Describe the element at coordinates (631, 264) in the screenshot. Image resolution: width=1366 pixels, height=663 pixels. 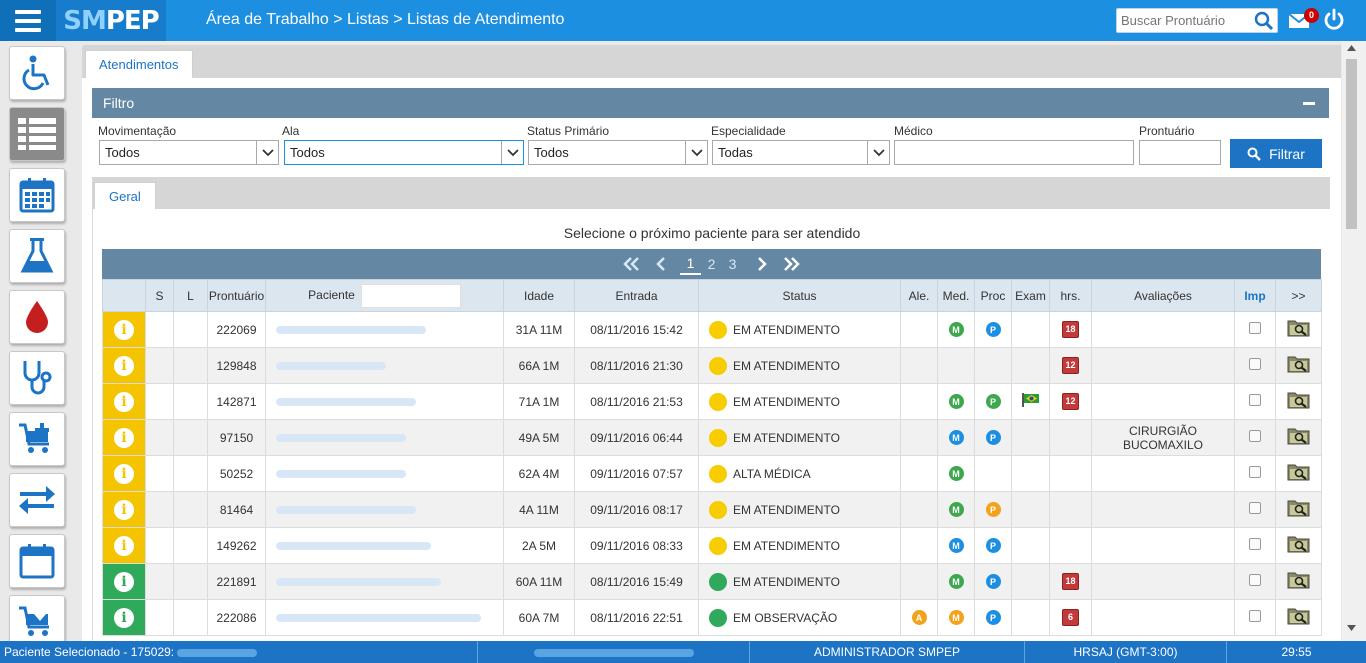
I see `first-page-icon` at that location.